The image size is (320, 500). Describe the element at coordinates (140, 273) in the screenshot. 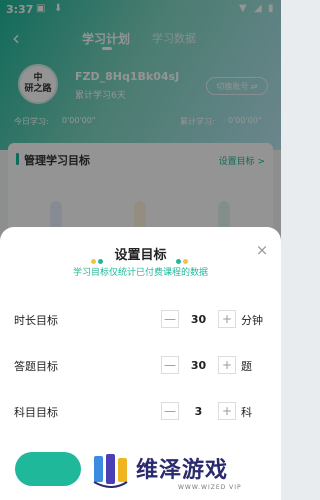

I see `sheet-subtitle: 学习目标仅统计已付费课程的数据` at that location.